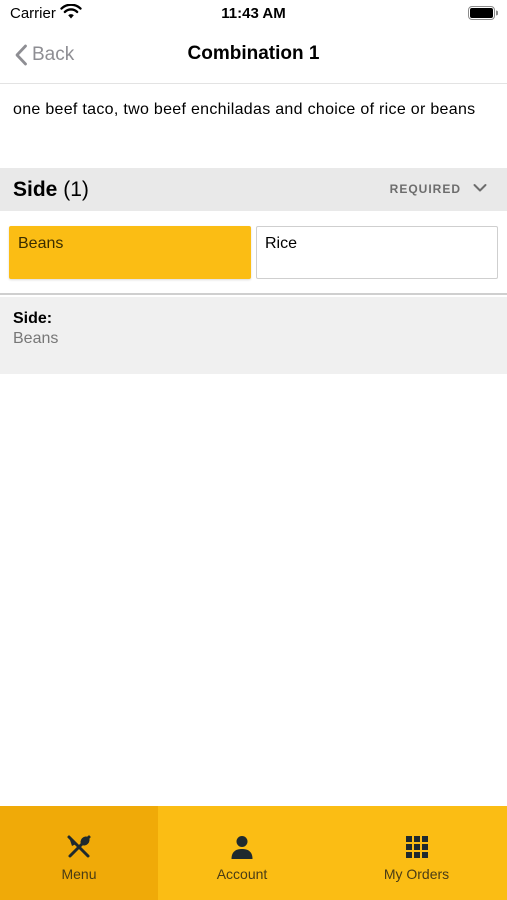  What do you see at coordinates (253, 335) in the screenshot?
I see `selection-summary: Side: Beans` at bounding box center [253, 335].